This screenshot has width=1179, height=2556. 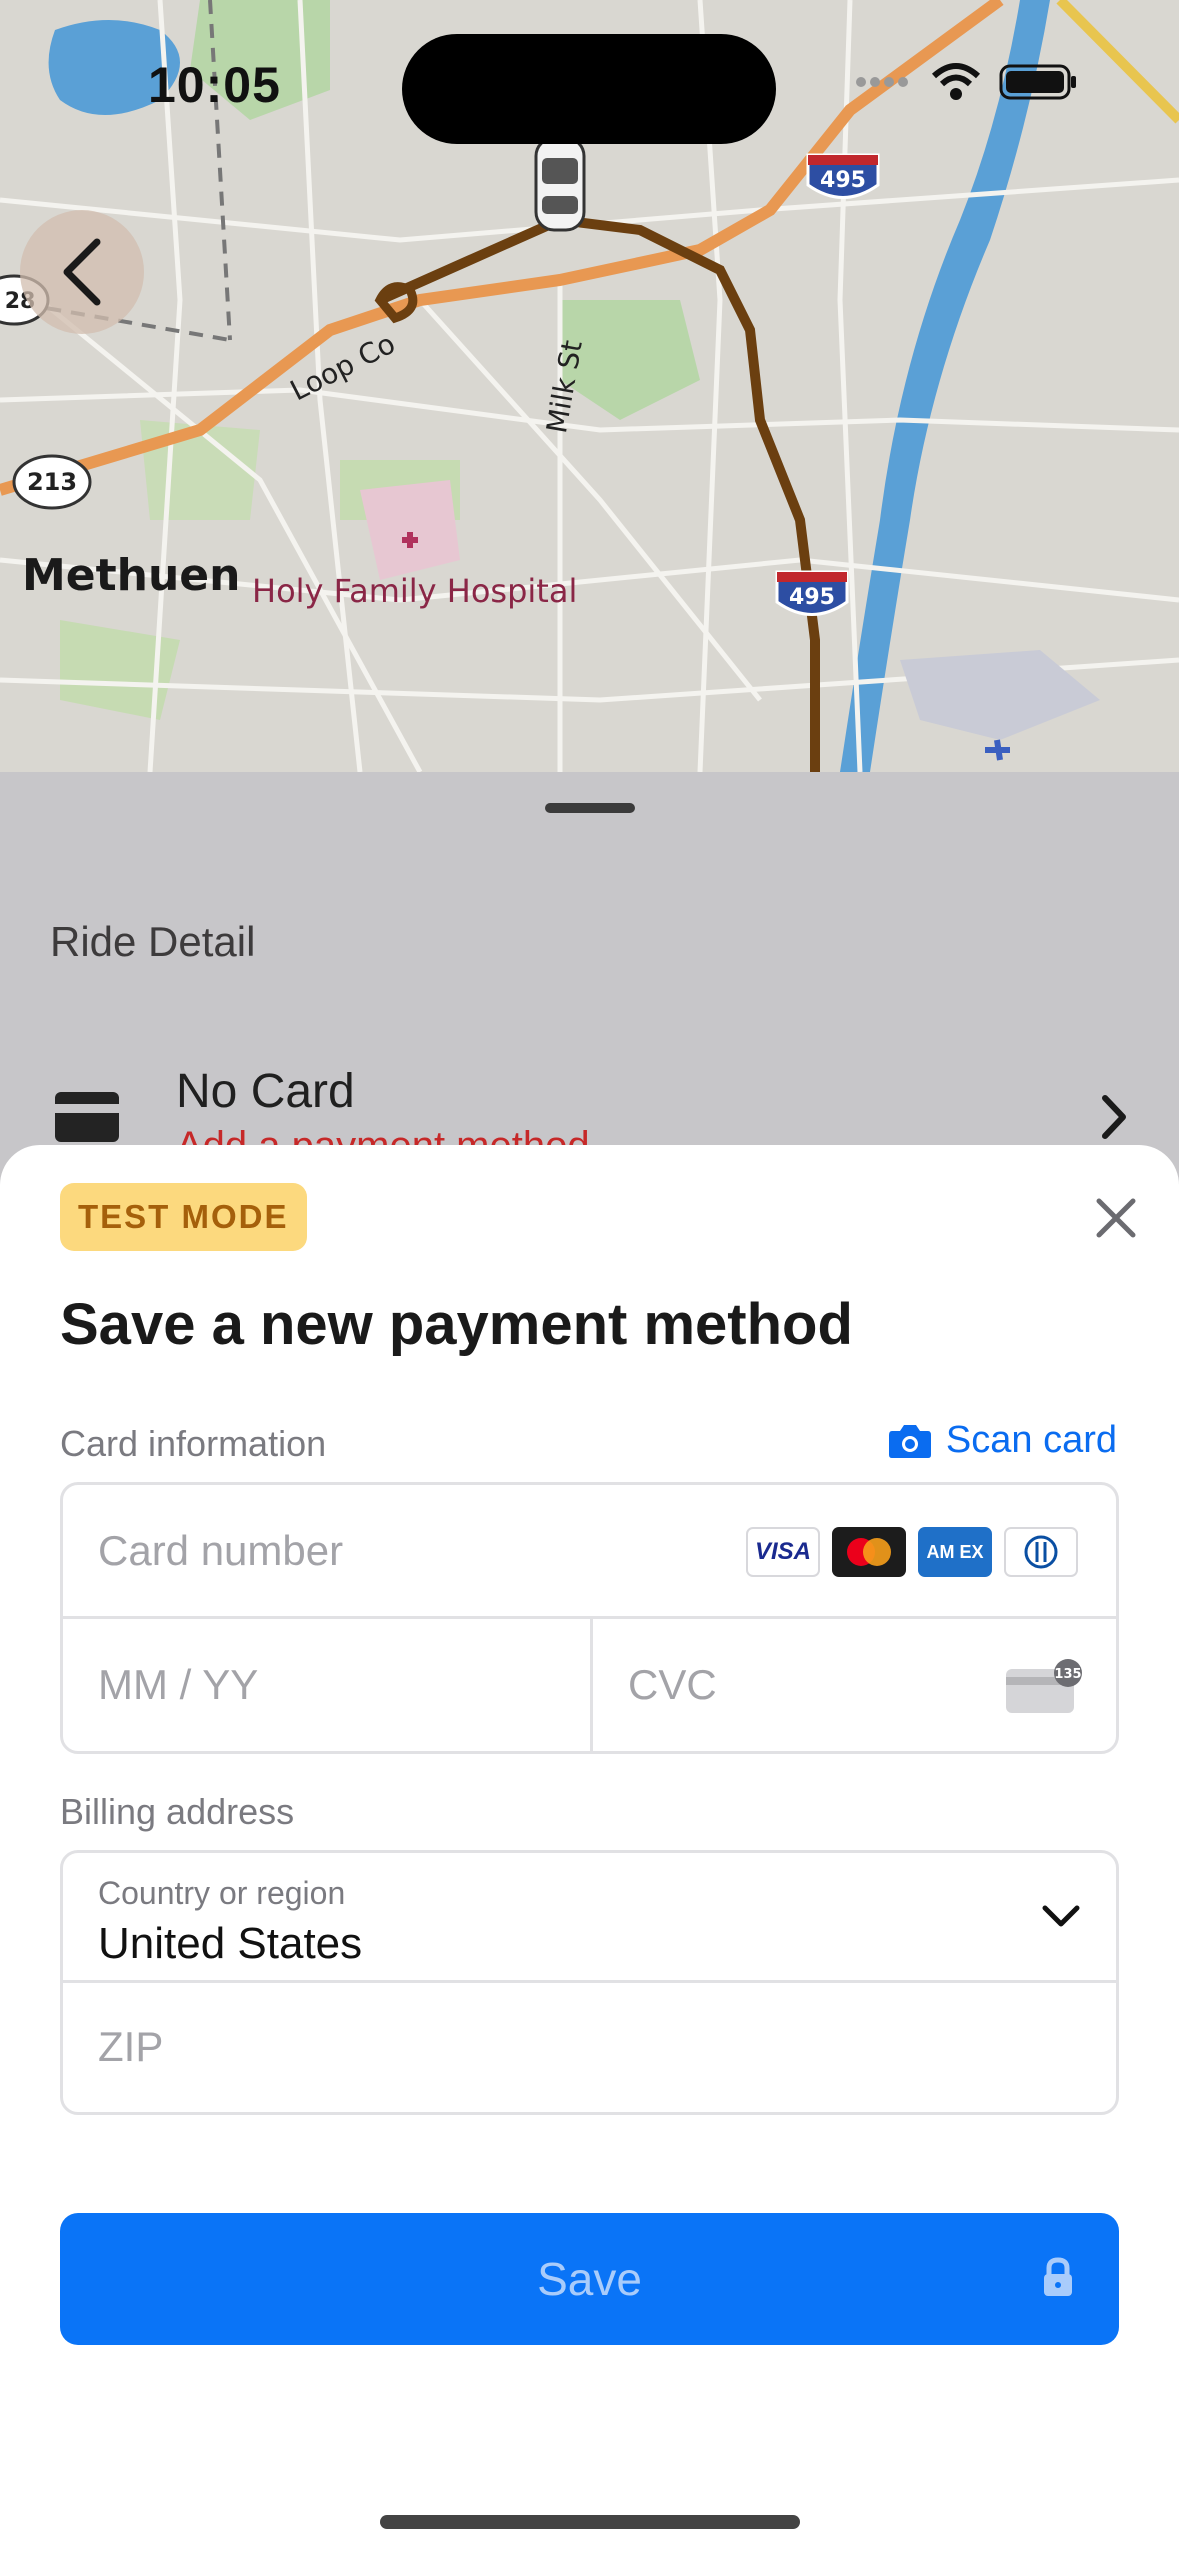 What do you see at coordinates (1114, 1117) in the screenshot?
I see `chevron-right-icon` at bounding box center [1114, 1117].